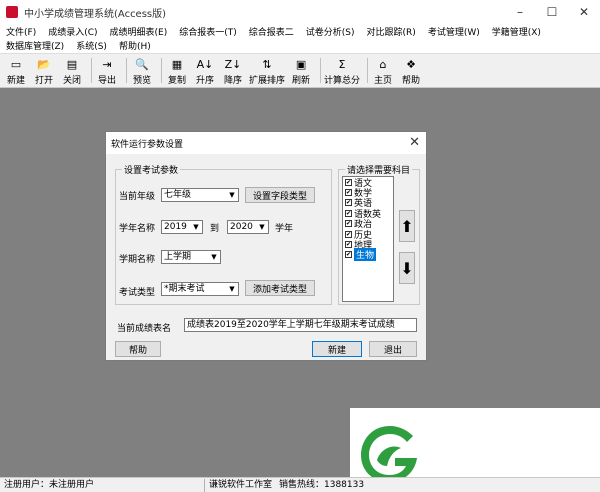 The width and height of the screenshot is (600, 492). I want to click on subject-group-label: 请选择需要科目, so click(379, 169).